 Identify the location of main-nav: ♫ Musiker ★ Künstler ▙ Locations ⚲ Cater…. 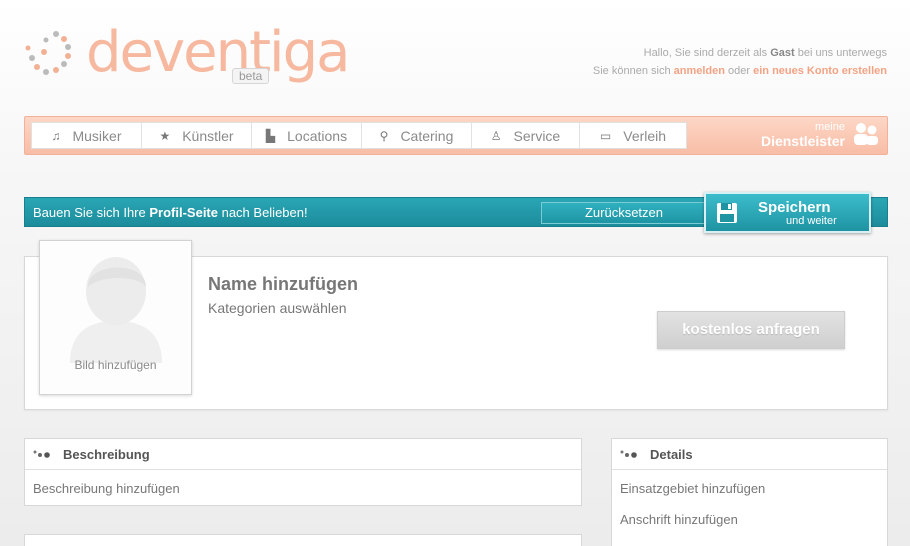
(456, 135).